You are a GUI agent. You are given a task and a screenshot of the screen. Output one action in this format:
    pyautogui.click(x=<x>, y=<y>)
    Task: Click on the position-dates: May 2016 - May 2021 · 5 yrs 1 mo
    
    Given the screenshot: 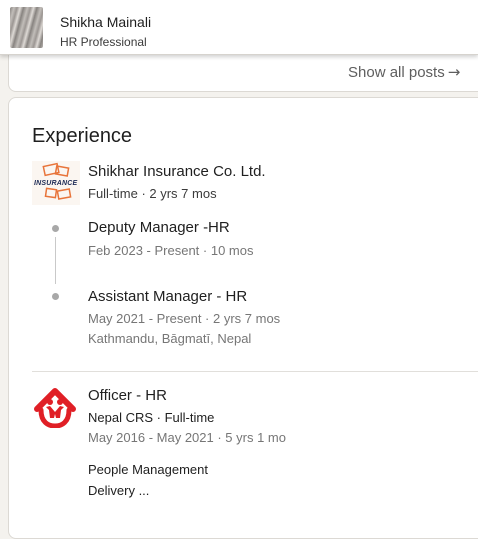 What is the action you would take?
    pyautogui.click(x=187, y=437)
    